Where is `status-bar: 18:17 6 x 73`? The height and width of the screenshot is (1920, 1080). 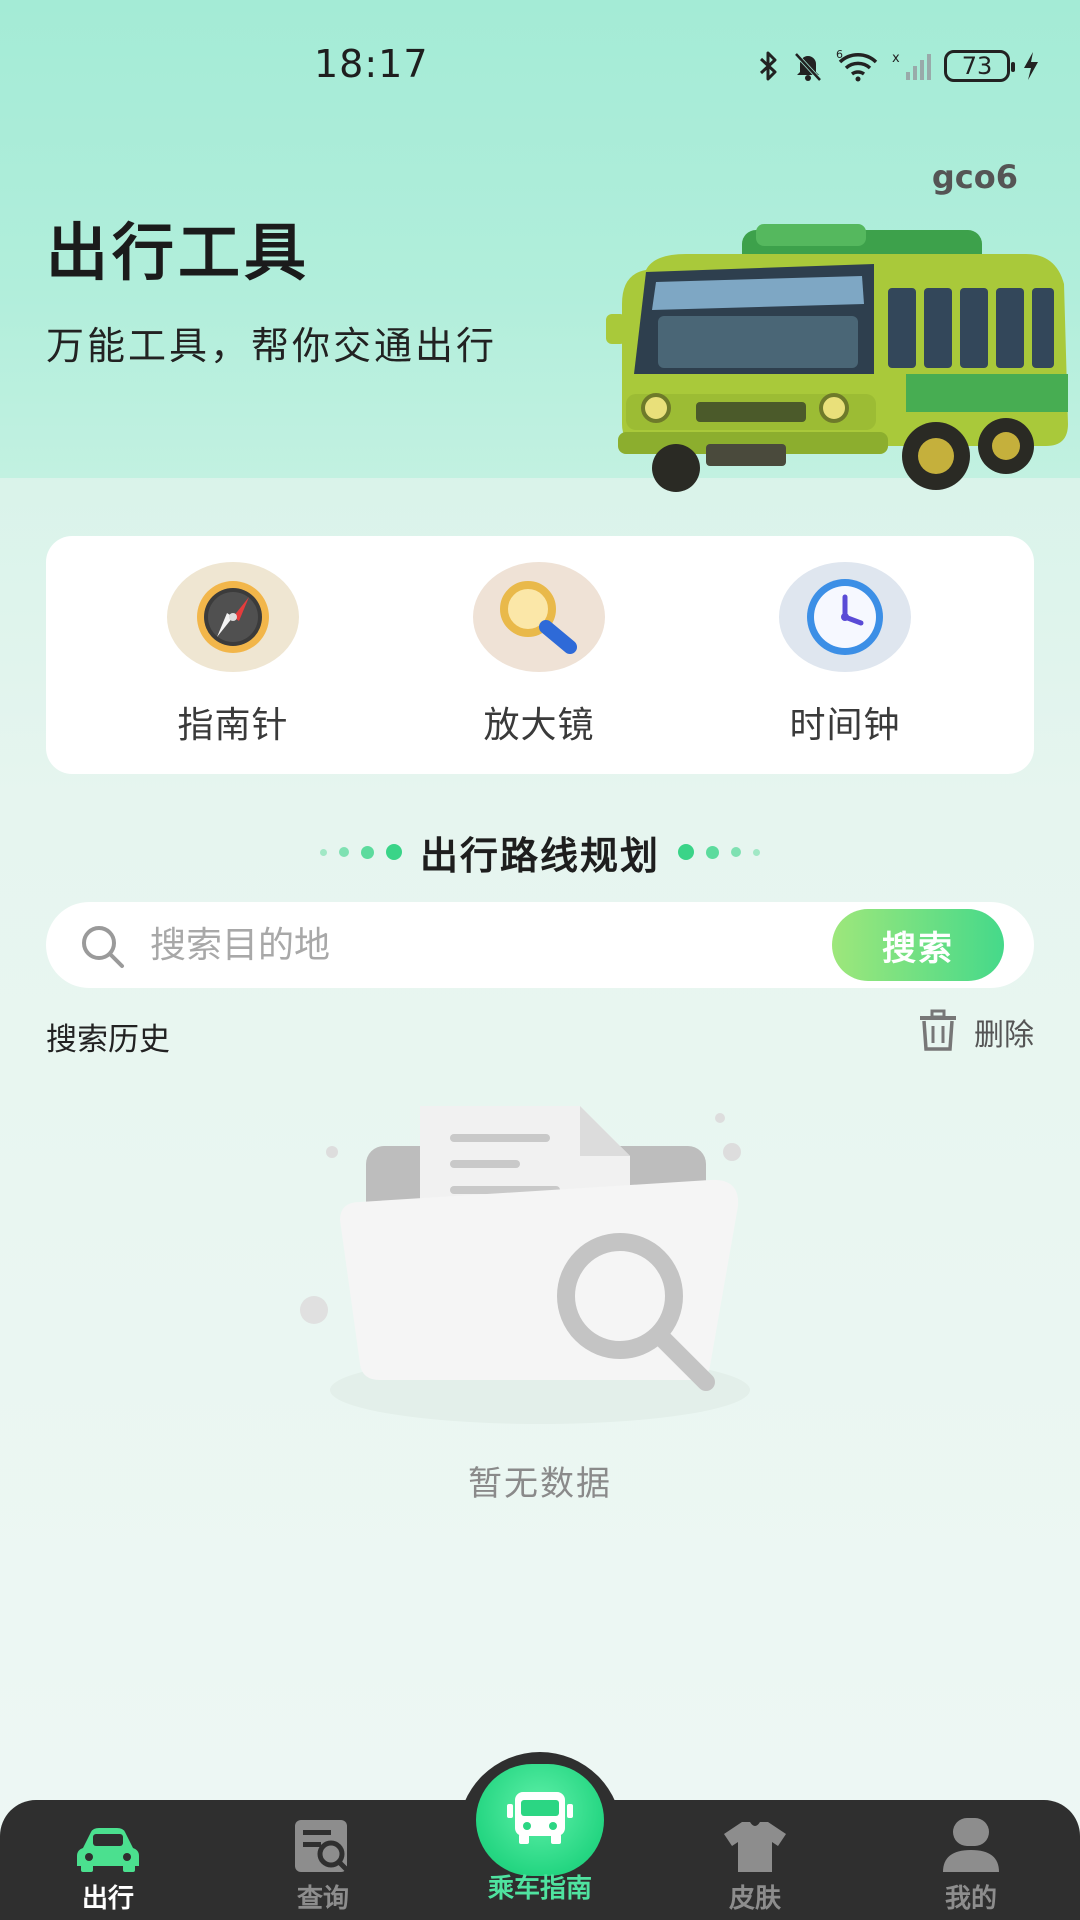 status-bar: 18:17 6 x 73 is located at coordinates (540, 65).